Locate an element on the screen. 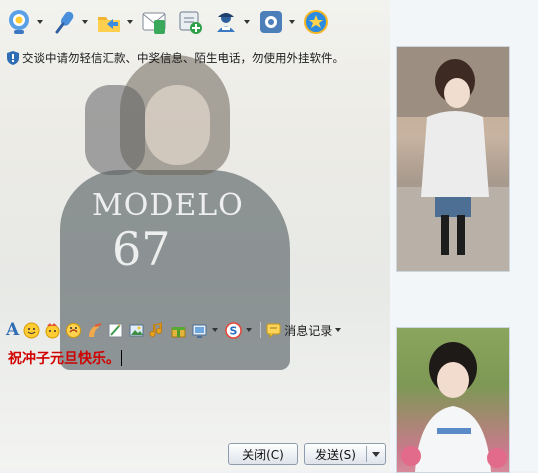 The width and height of the screenshot is (538, 473). video-call-button is located at coordinates (23, 22).